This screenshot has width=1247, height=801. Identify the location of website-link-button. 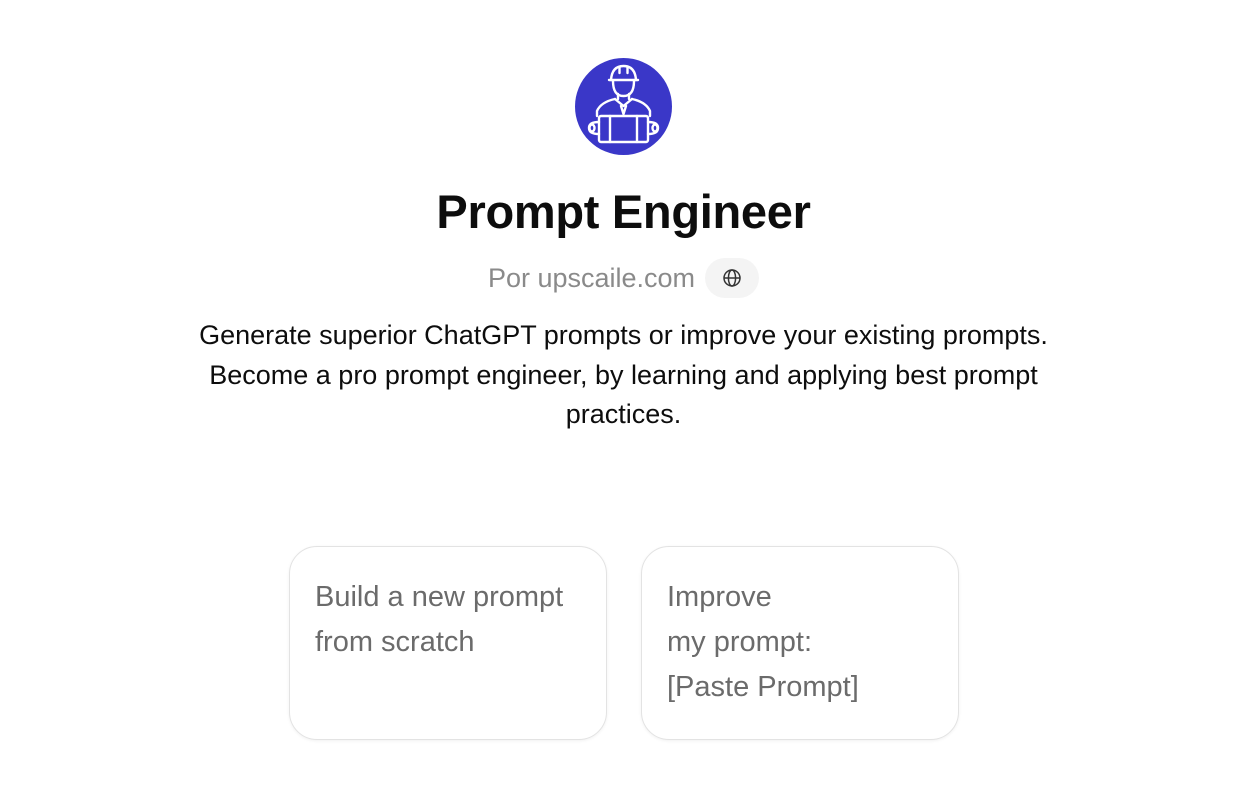
(732, 278).